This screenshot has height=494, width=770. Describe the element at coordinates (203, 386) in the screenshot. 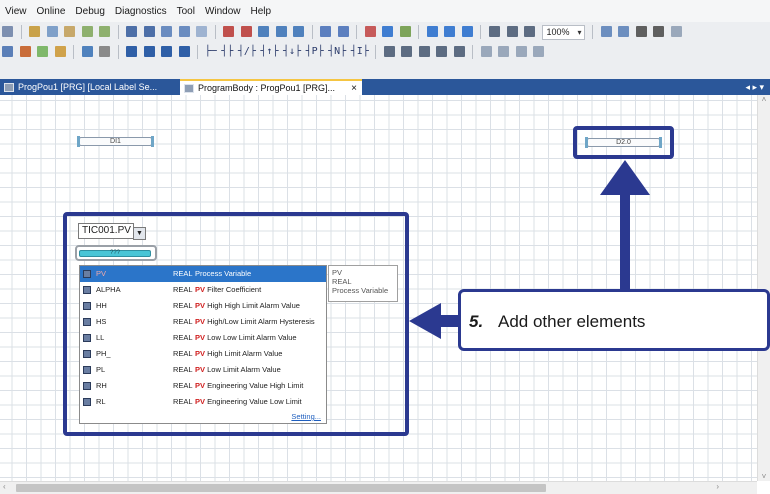

I see `list-item: RH REAL PV Engineering Value High Limit` at that location.